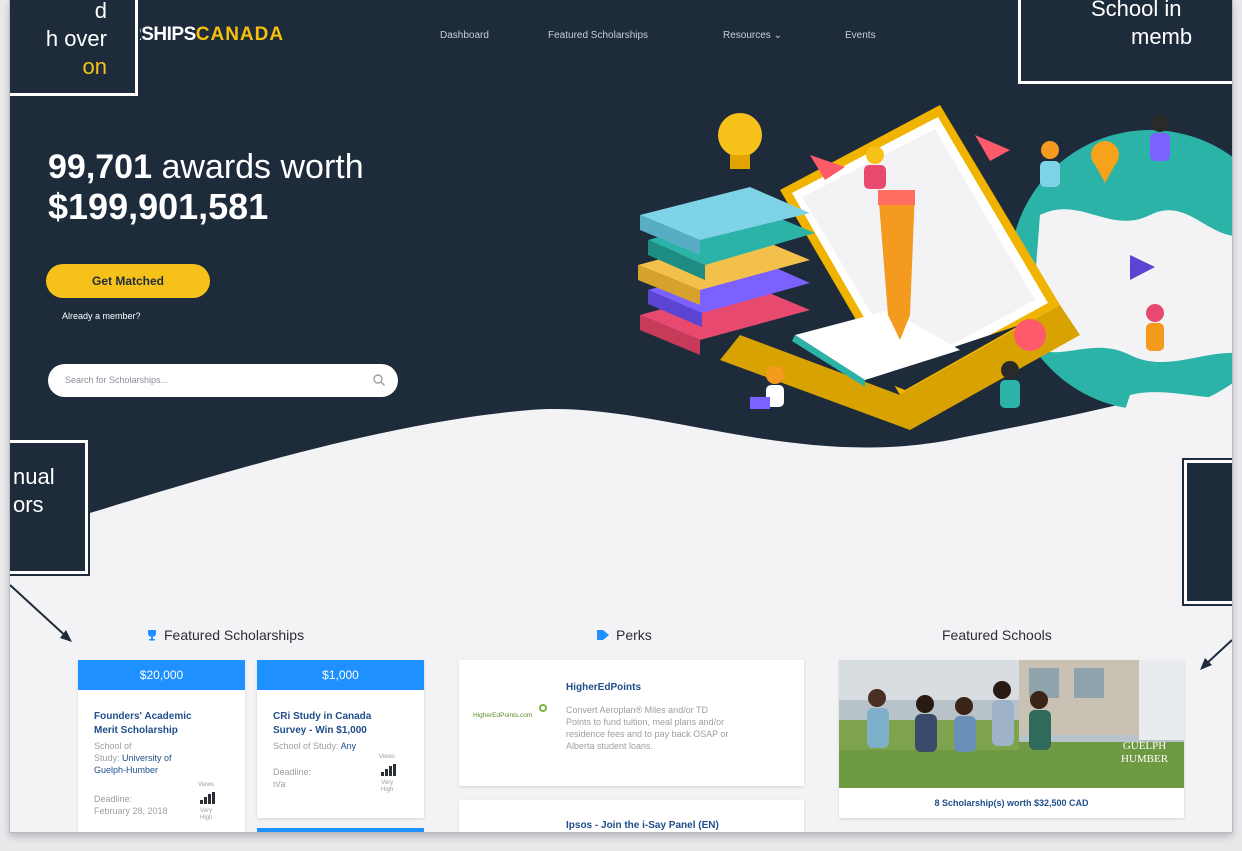  What do you see at coordinates (464, 35) in the screenshot?
I see `nav-dashboard: Dashboard` at bounding box center [464, 35].